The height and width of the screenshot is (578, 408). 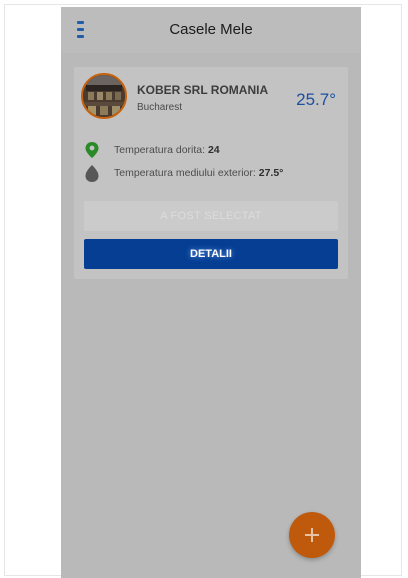 What do you see at coordinates (271, 173) in the screenshot?
I see `outside-temperature-value: 27.5°` at bounding box center [271, 173].